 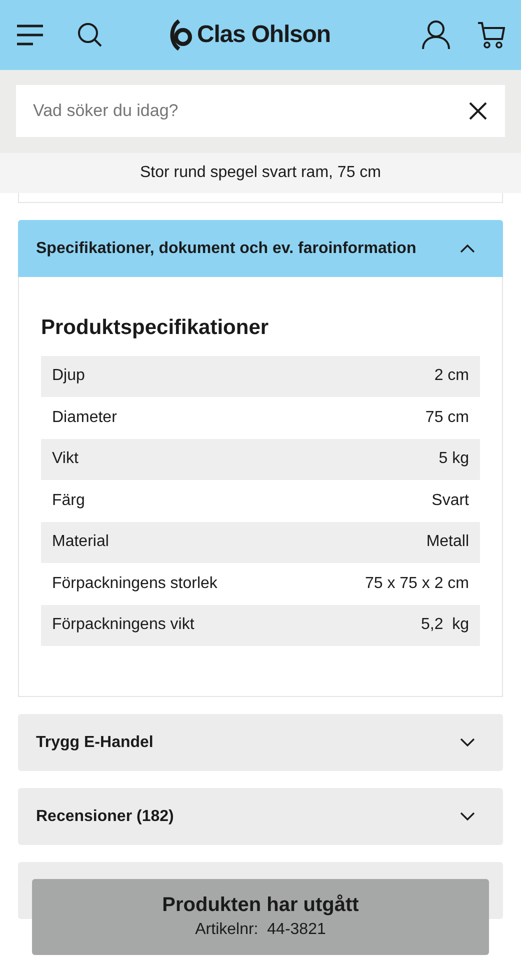 What do you see at coordinates (80, 542) in the screenshot?
I see `spec-label: Material` at bounding box center [80, 542].